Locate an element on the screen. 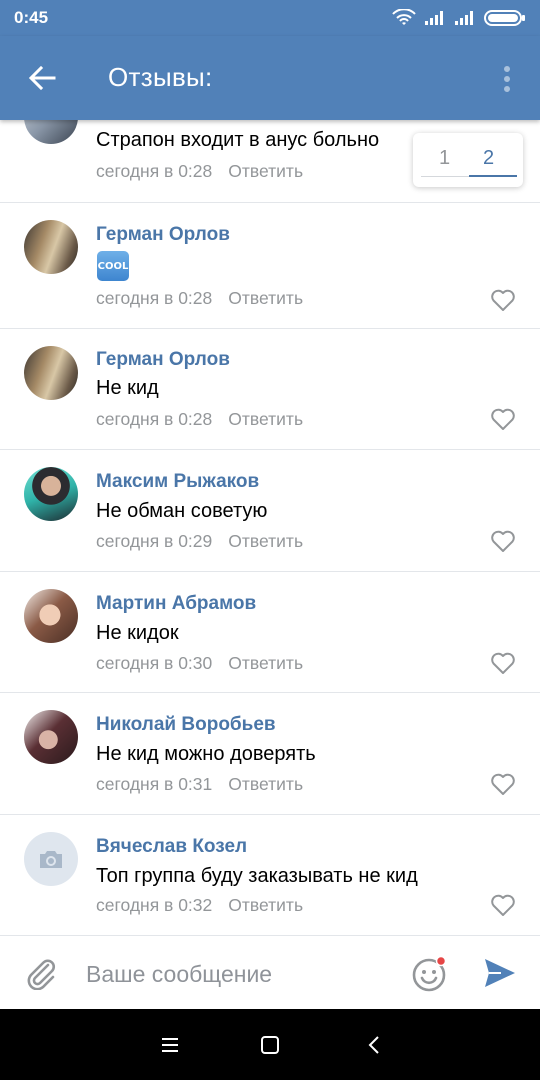  back-button is located at coordinates (42, 78).